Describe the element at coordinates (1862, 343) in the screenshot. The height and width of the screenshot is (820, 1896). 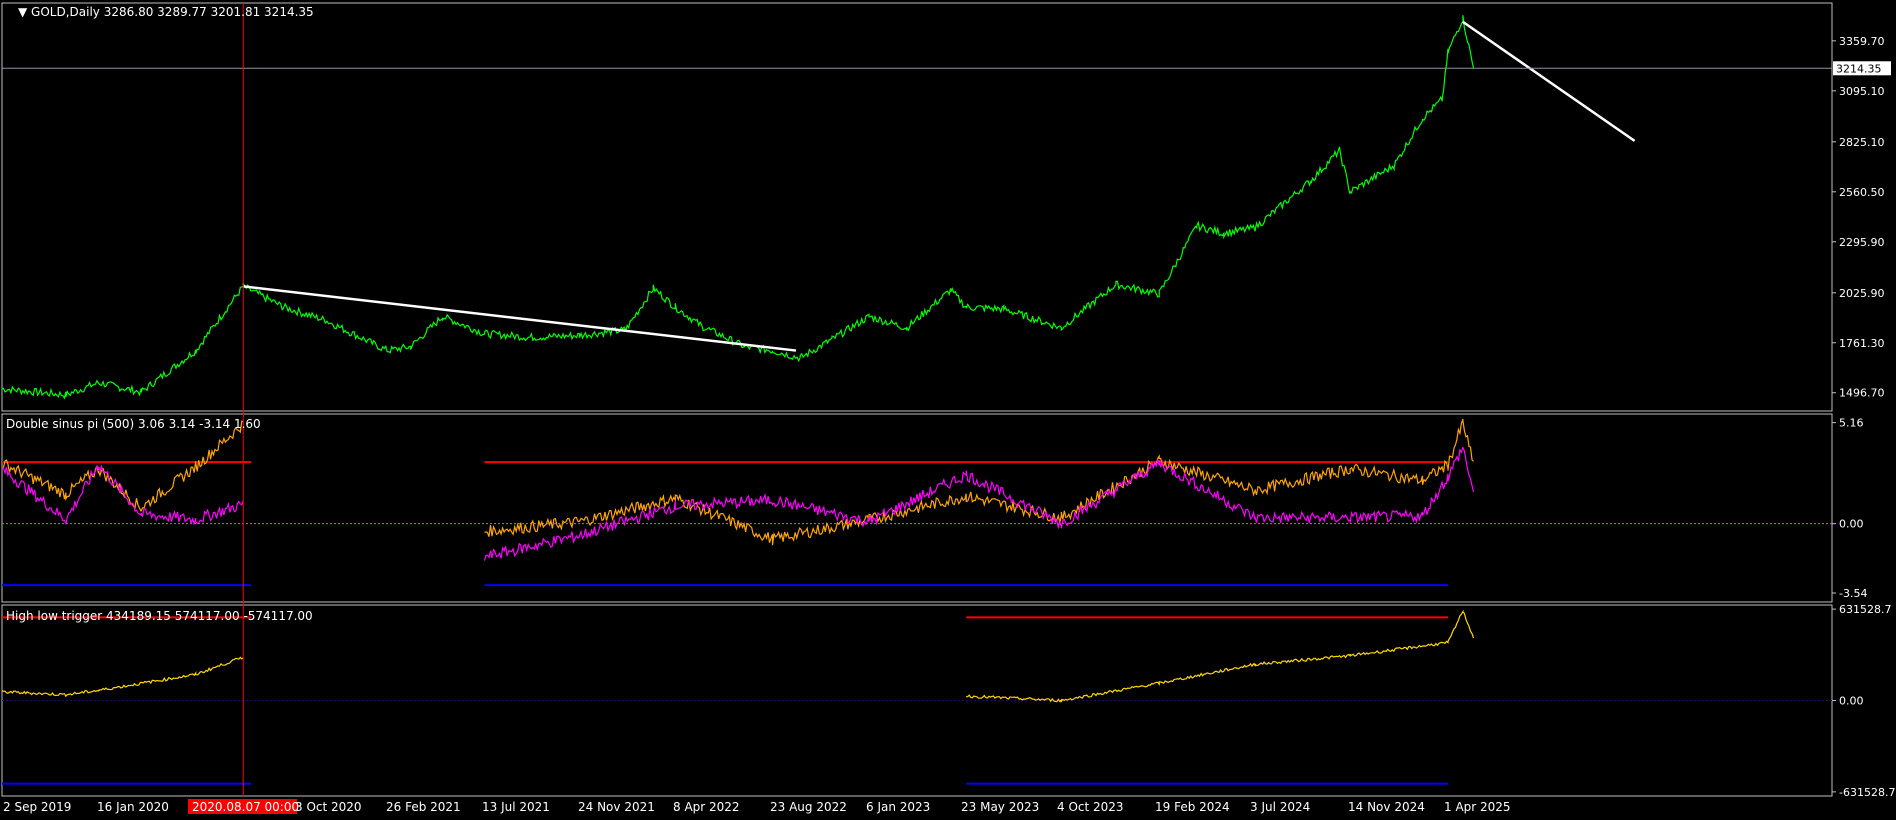
I see `y-axis-label: 1761.30` at that location.